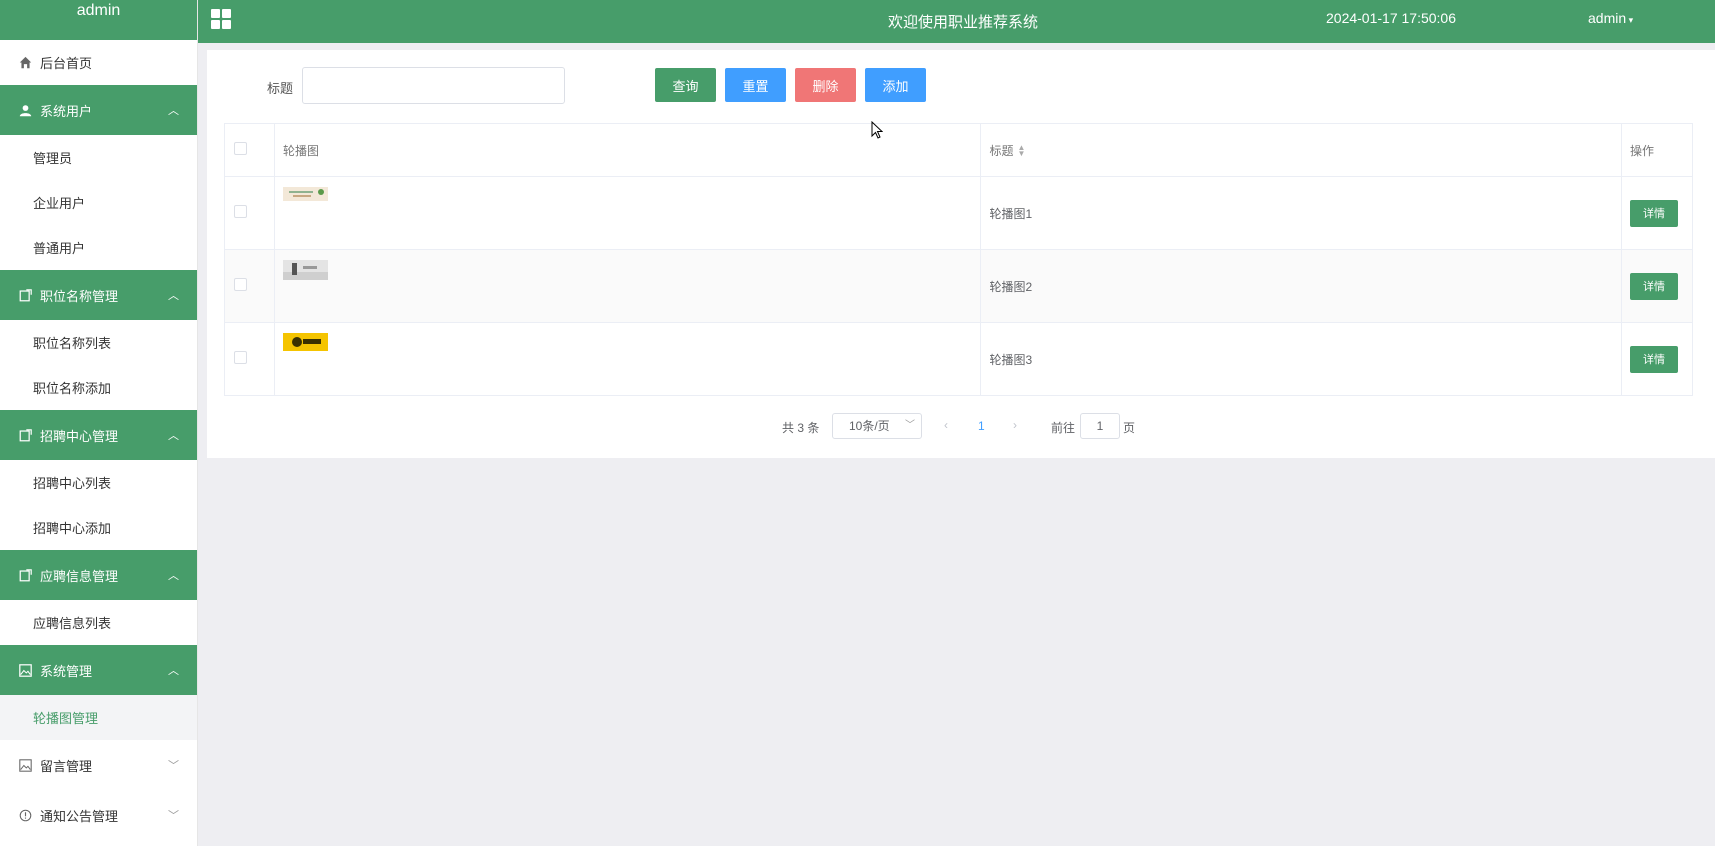 The image size is (1715, 846). Describe the element at coordinates (1063, 428) in the screenshot. I see `goto-label: 前往` at that location.